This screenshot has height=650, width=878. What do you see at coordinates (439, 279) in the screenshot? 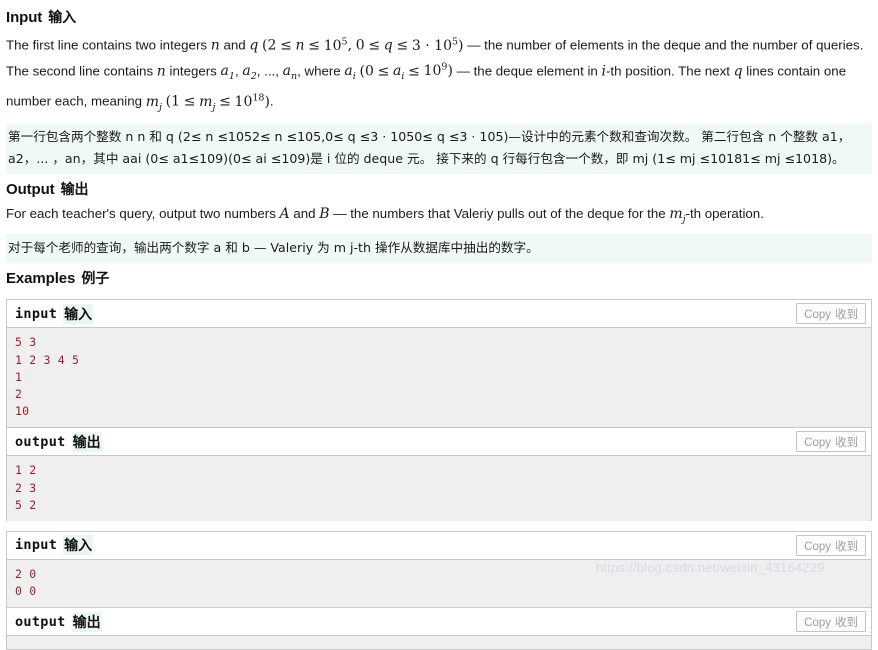
I see `examples-section-heading: Examples 例子` at bounding box center [439, 279].